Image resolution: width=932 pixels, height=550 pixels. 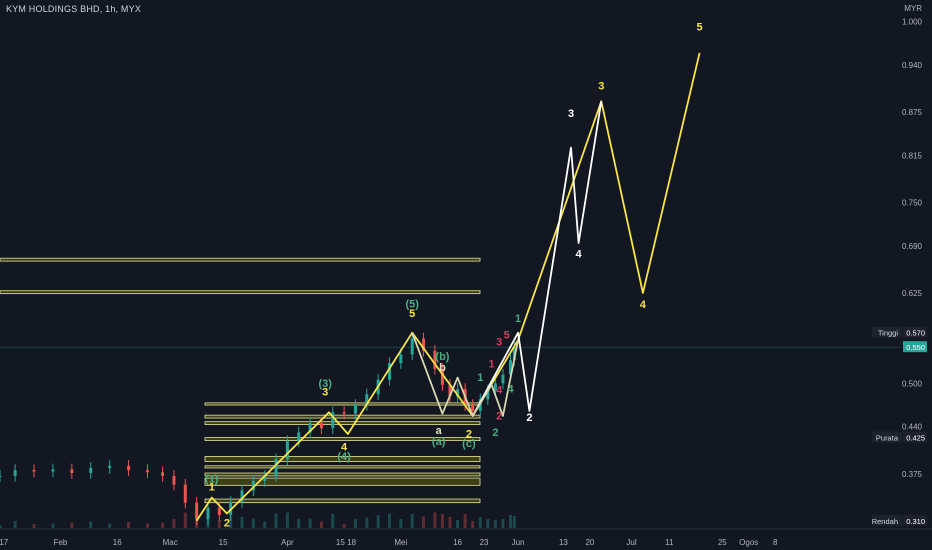 What do you see at coordinates (912, 383) in the screenshot?
I see `y-tick-label: 0.500` at bounding box center [912, 383].